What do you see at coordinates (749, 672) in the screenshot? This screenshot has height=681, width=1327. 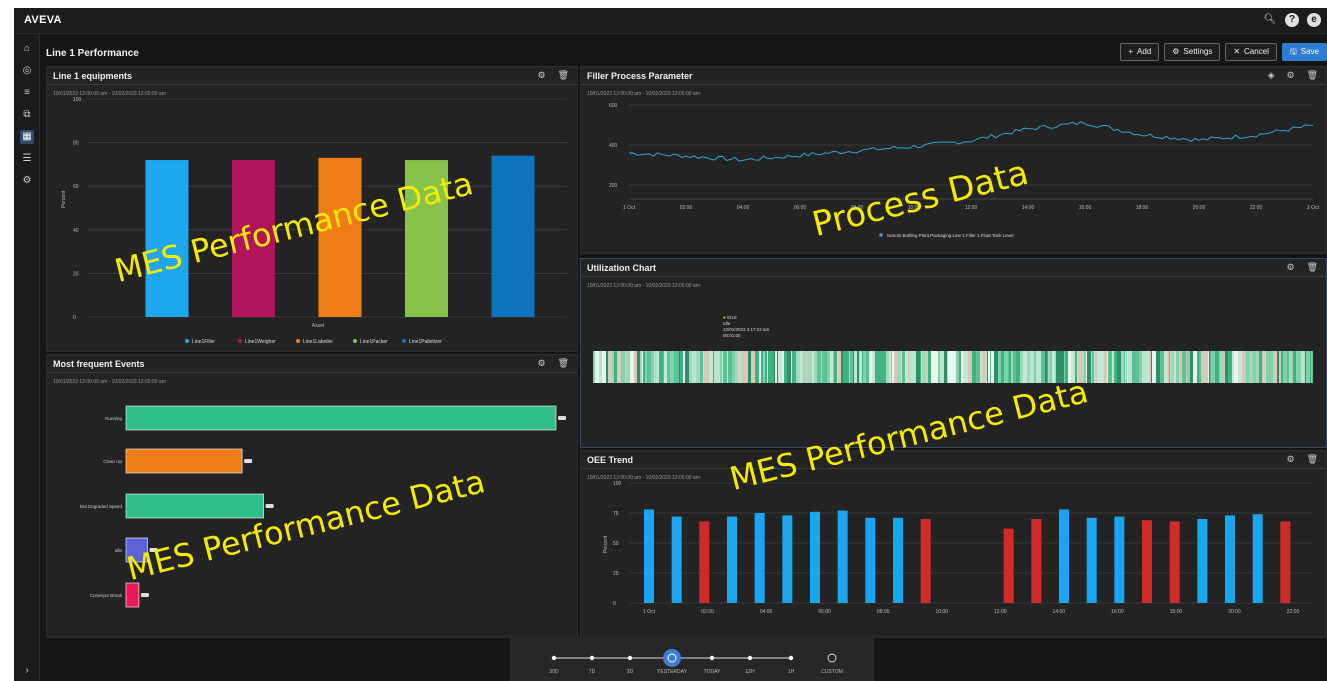 I see `timeline-option: 12H` at bounding box center [749, 672].